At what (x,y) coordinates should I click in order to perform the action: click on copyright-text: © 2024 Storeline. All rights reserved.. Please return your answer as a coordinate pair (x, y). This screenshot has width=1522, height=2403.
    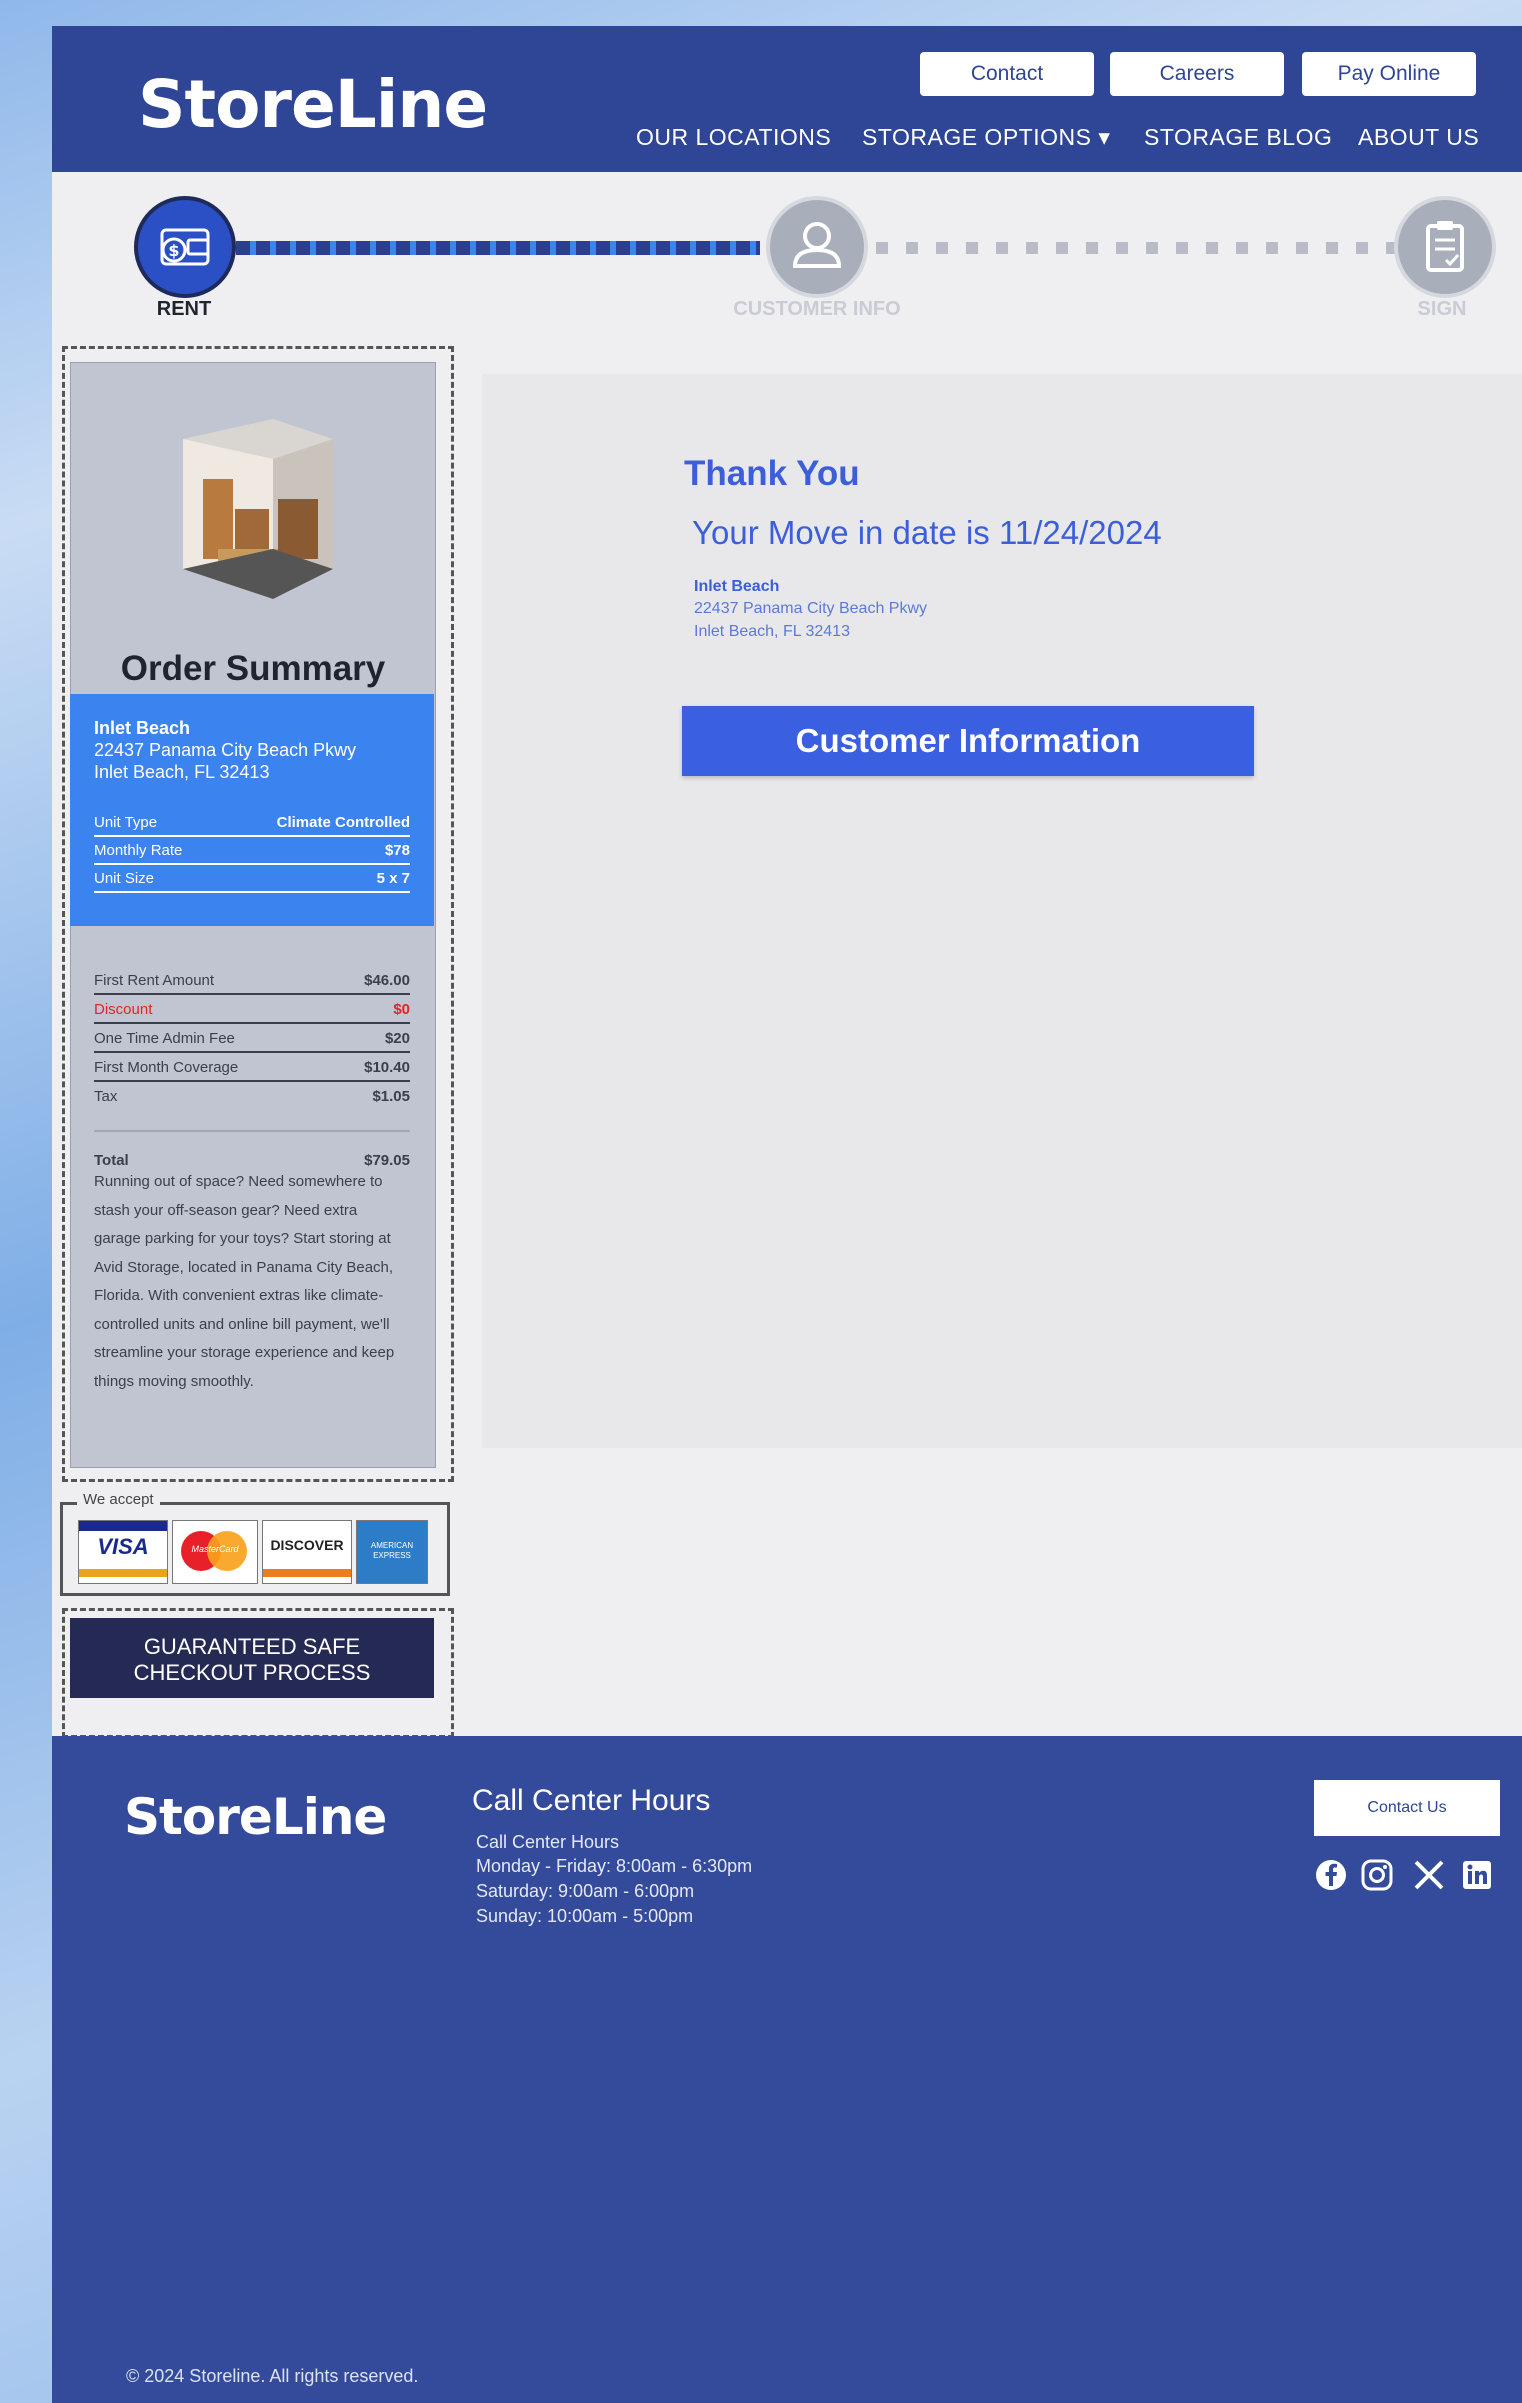
    Looking at the image, I should click on (272, 2376).